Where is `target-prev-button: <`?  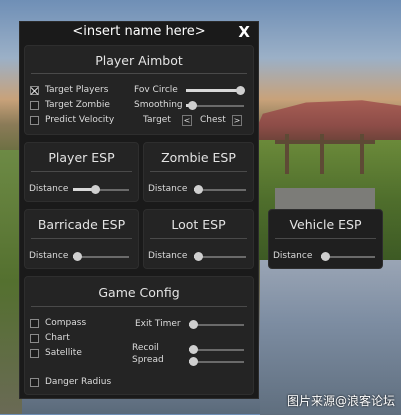 target-prev-button: < is located at coordinates (187, 120).